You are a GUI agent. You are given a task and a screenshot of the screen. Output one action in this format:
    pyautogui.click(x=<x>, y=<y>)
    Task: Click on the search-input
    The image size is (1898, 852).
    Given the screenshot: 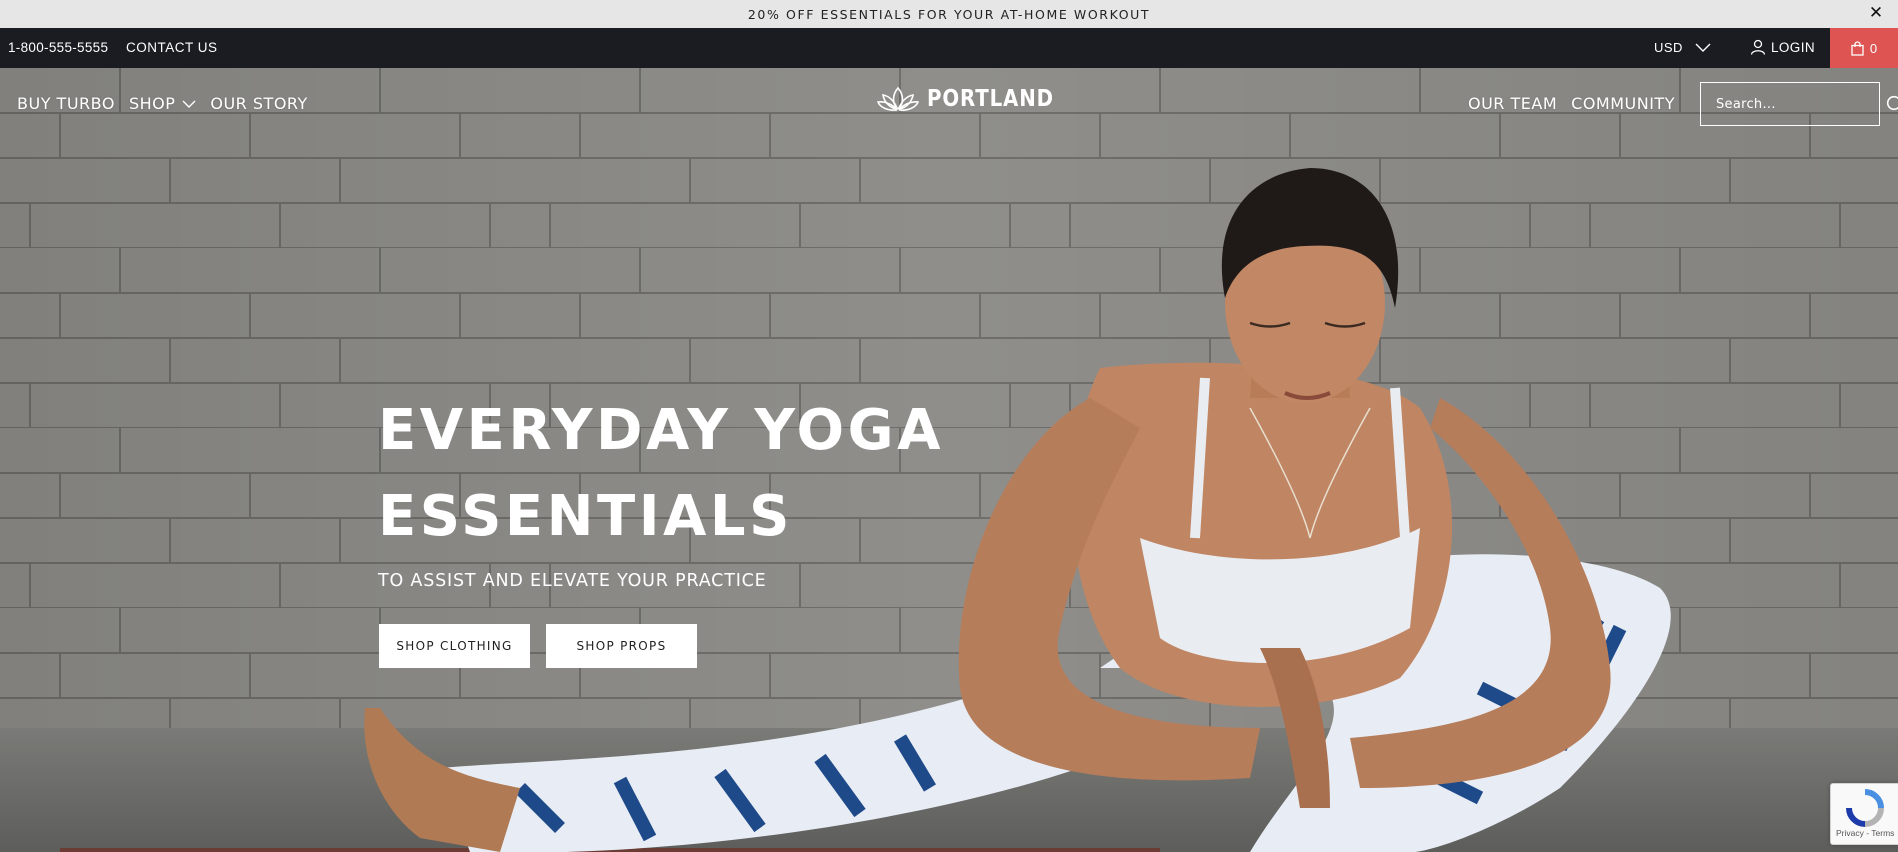 What is the action you would take?
    pyautogui.click(x=1801, y=104)
    